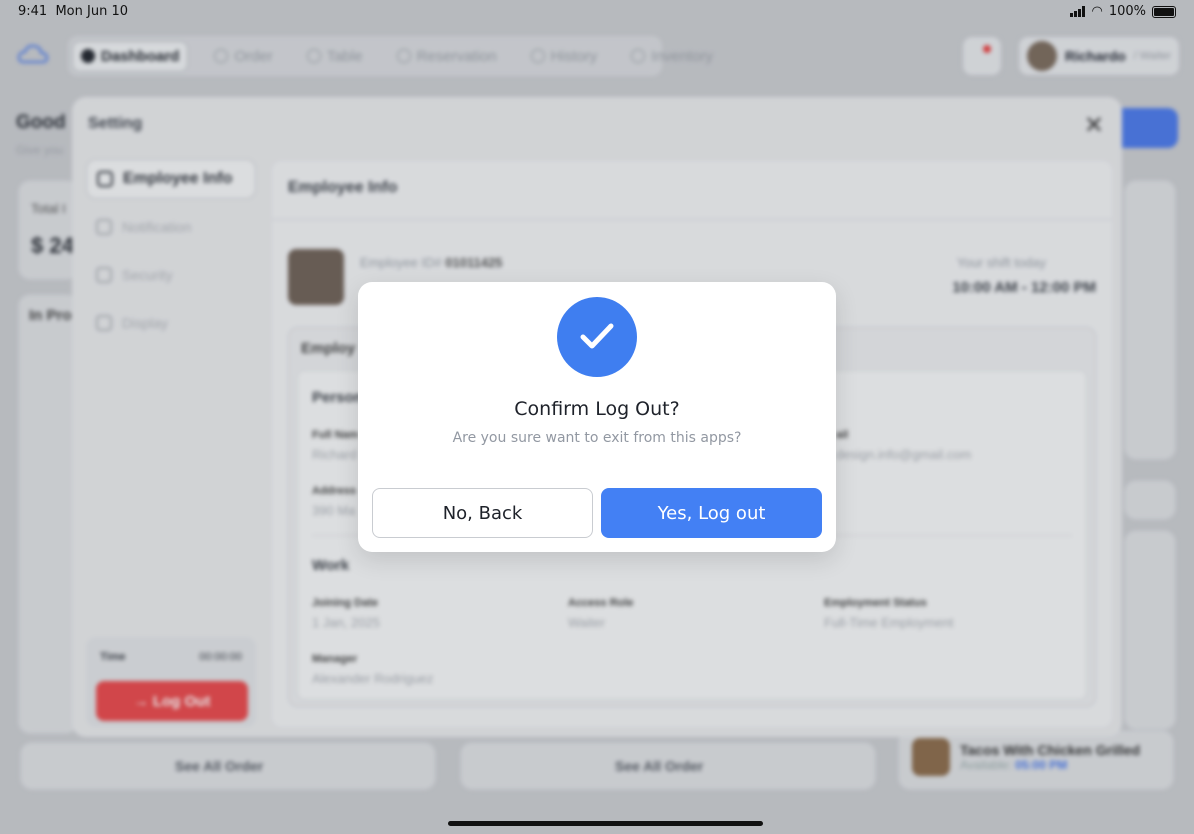 The height and width of the screenshot is (834, 1194). I want to click on dialog-title: Confirm Log Out?, so click(597, 409).